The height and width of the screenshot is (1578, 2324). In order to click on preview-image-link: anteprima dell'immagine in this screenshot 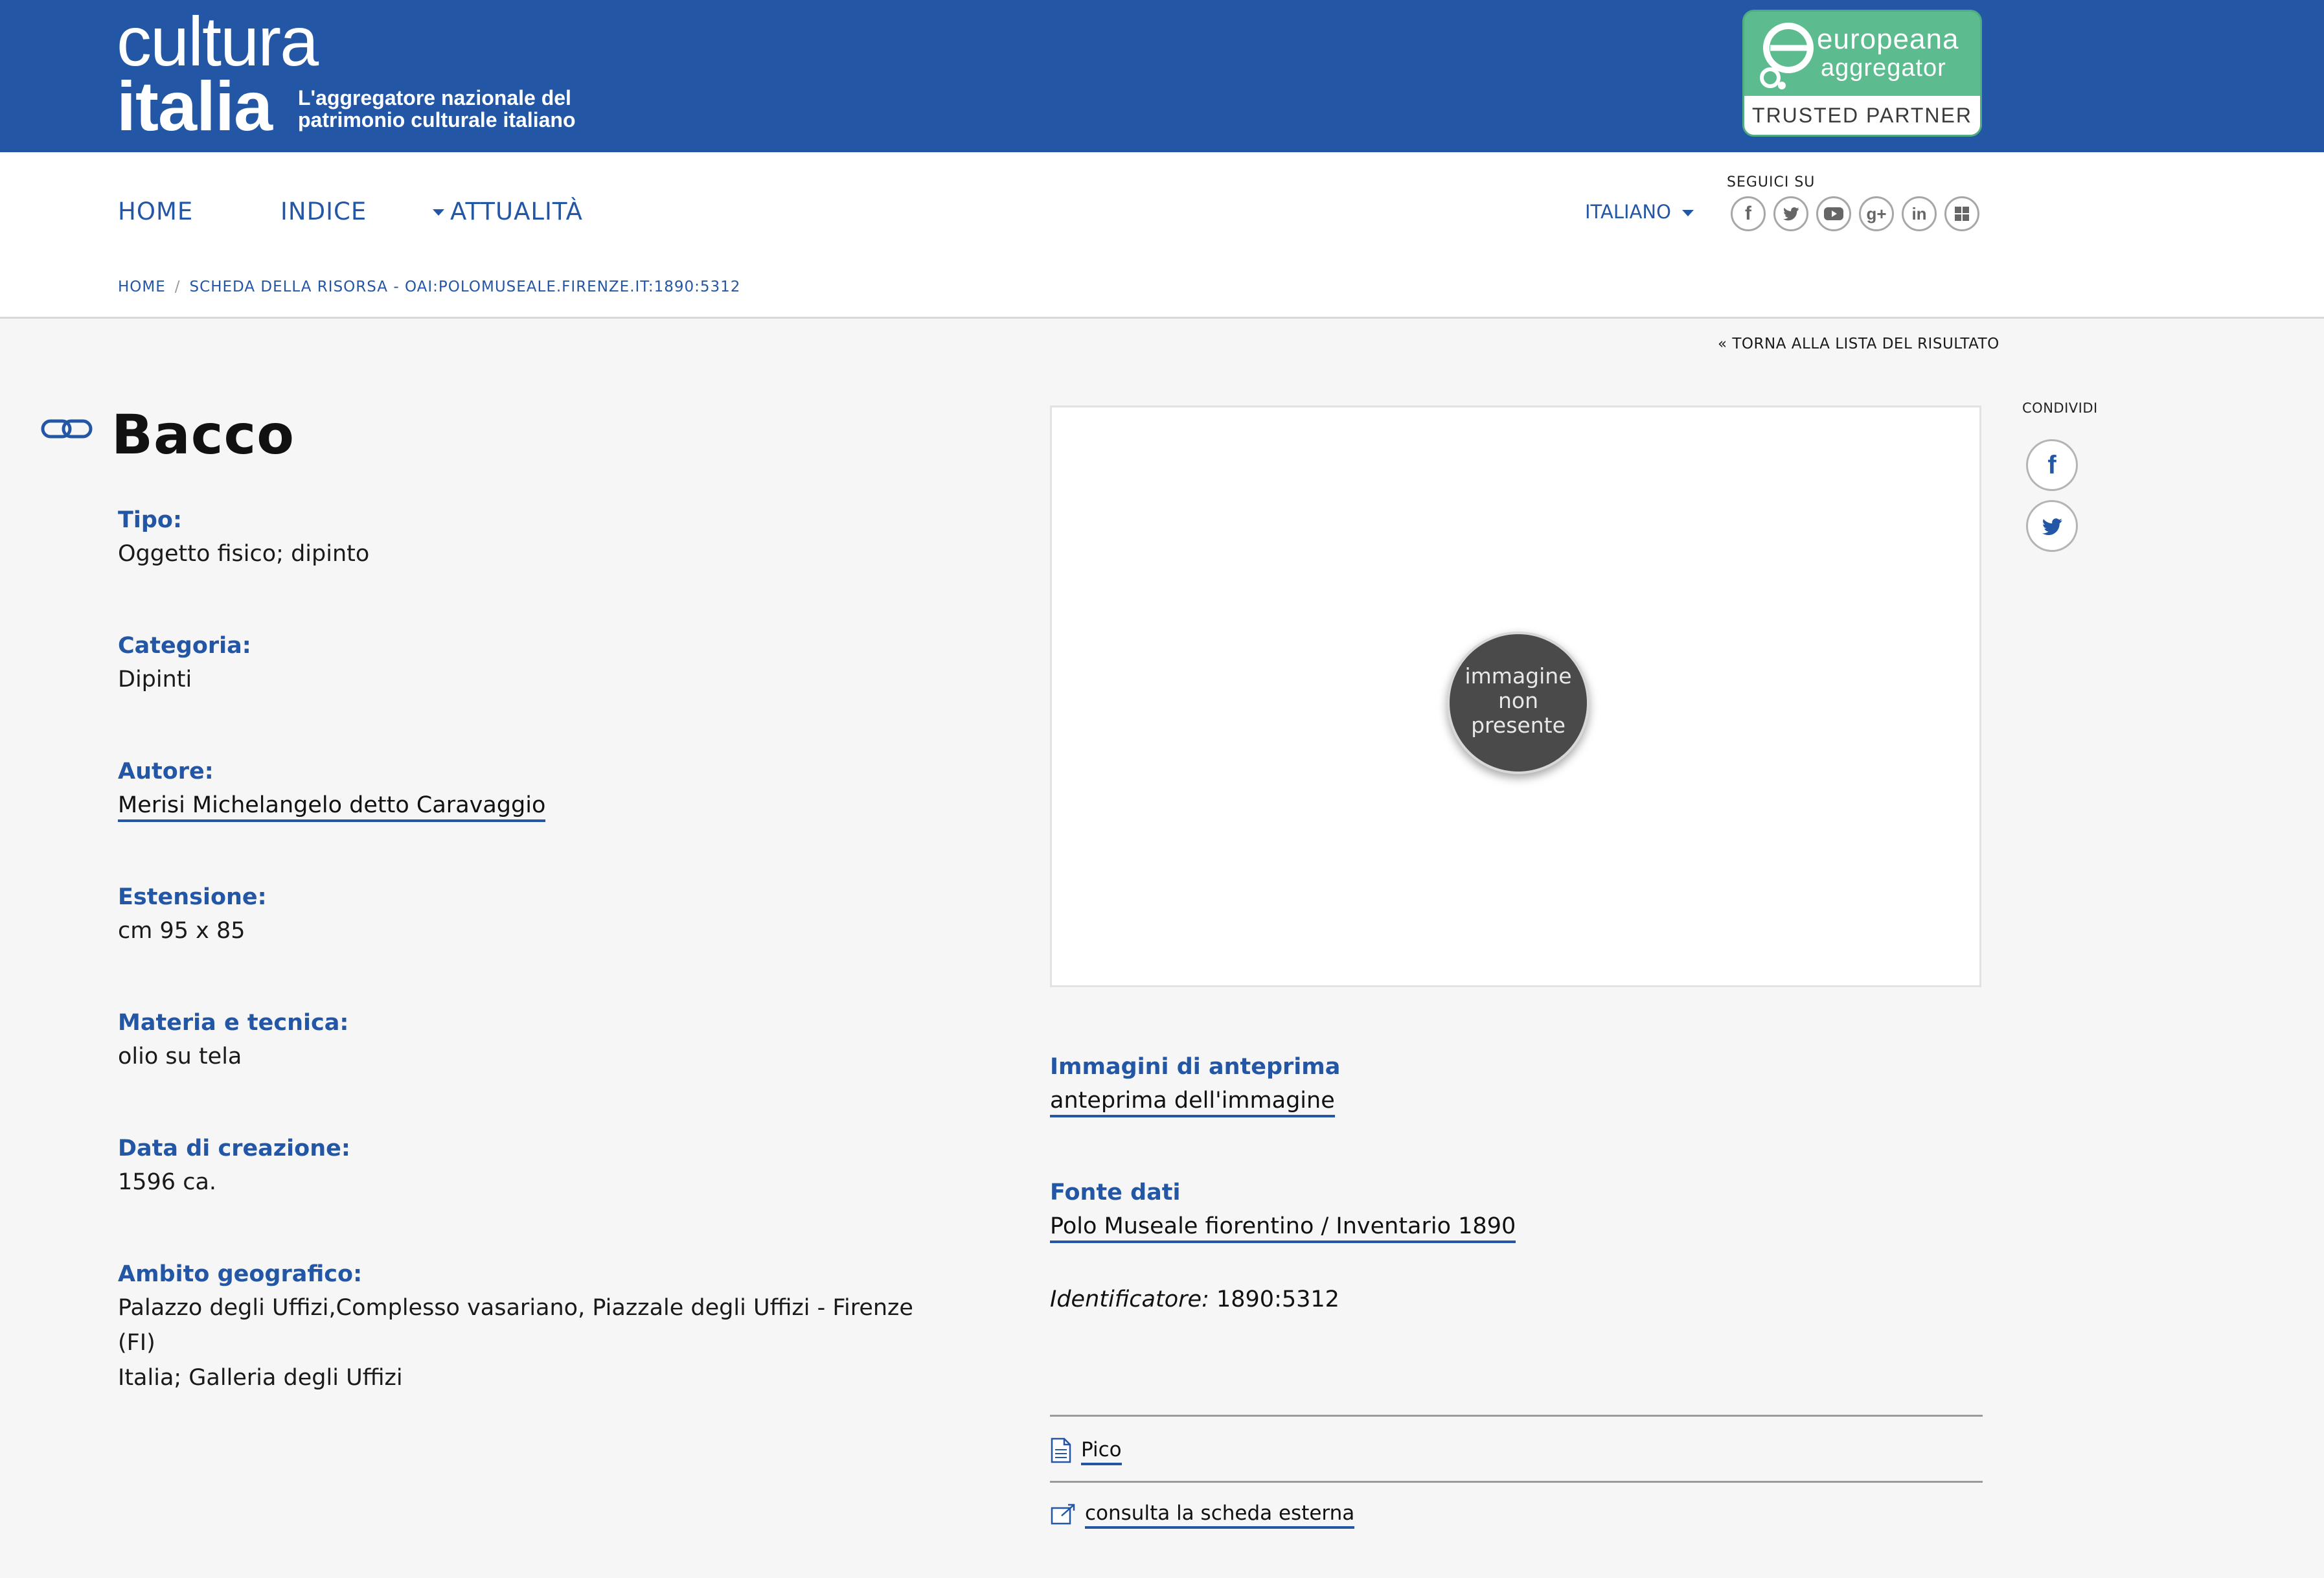, I will do `click(1192, 1102)`.